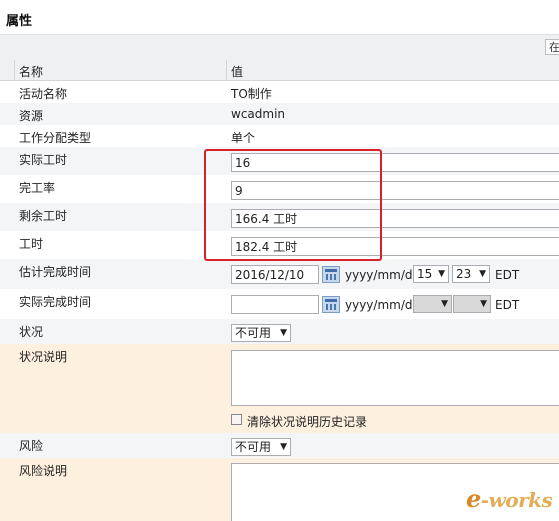 This screenshot has height=521, width=559. Describe the element at coordinates (43, 94) in the screenshot. I see `row-label: 活动名称` at that location.